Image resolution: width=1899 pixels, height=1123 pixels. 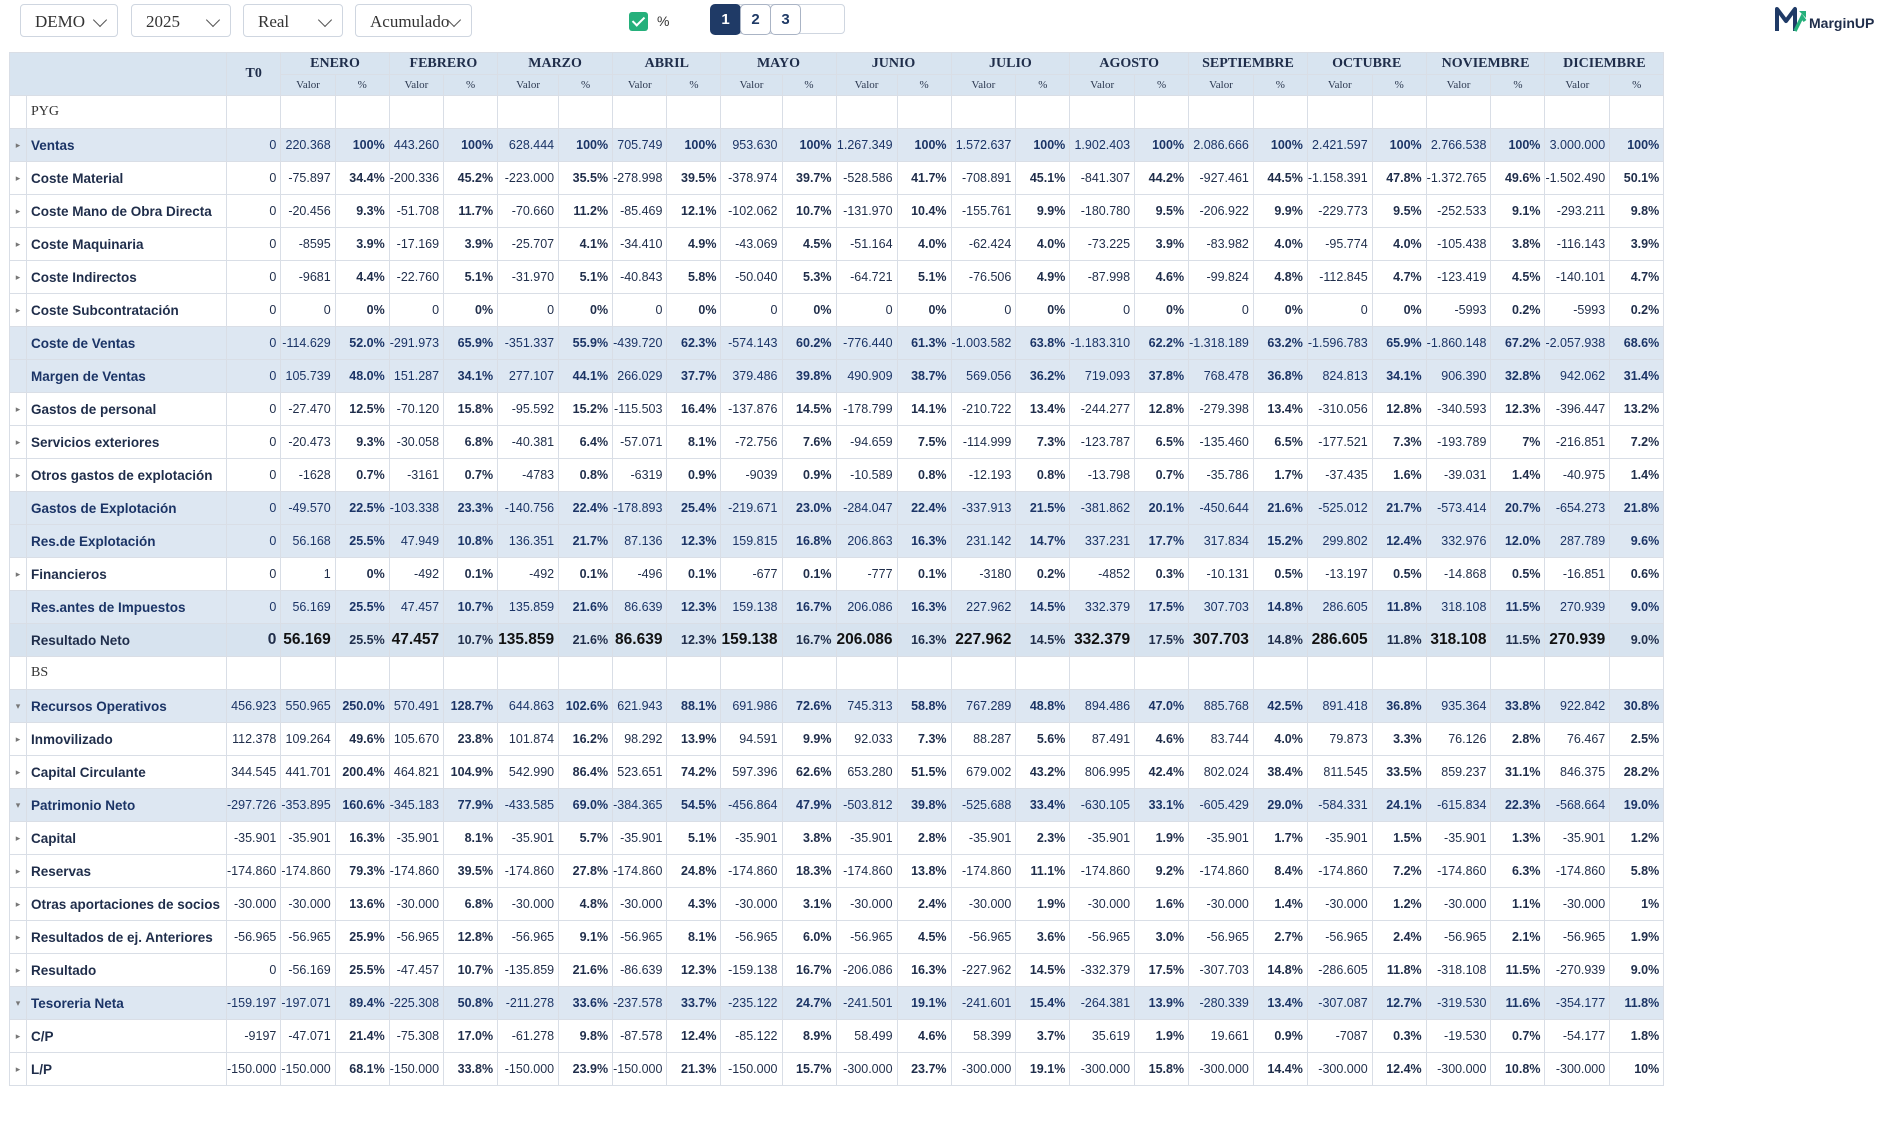 I want to click on header-month: OCTUBRE, so click(x=1366, y=63).